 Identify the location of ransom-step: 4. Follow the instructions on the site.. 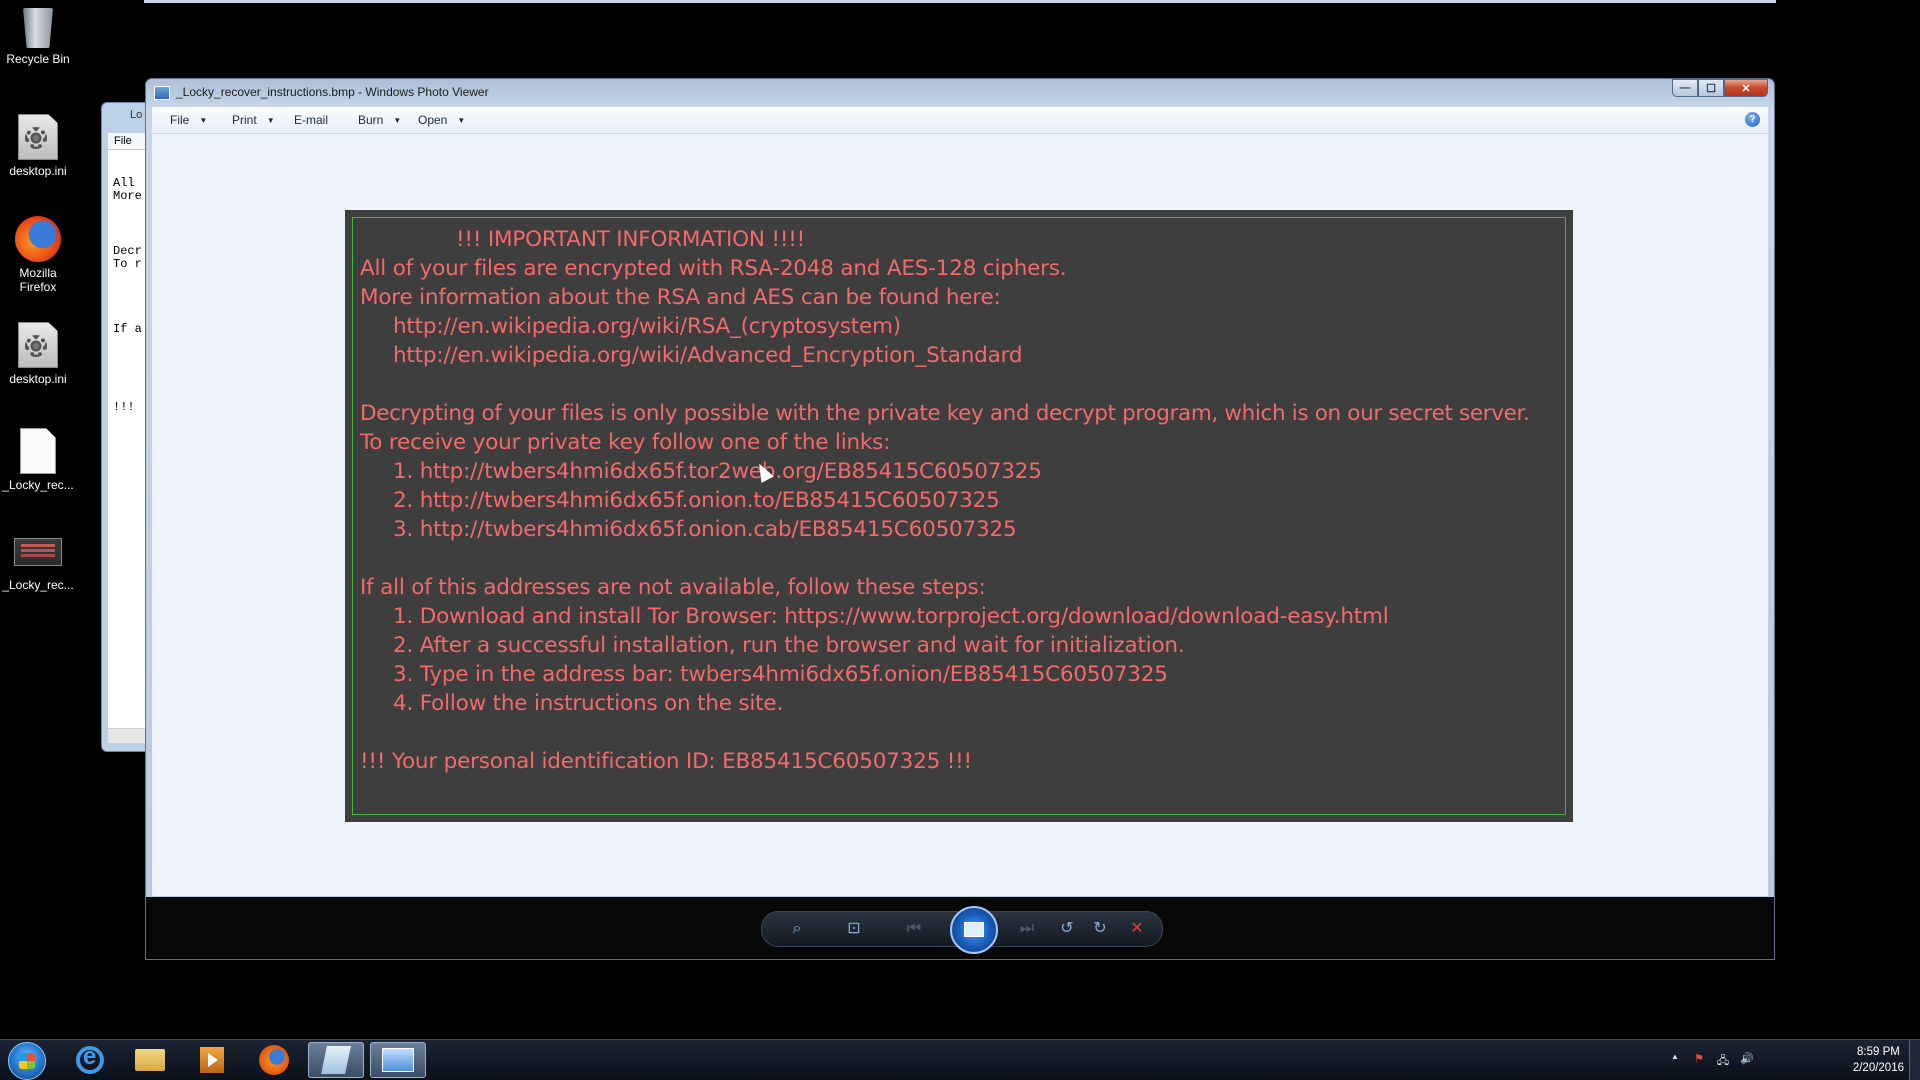
(588, 703).